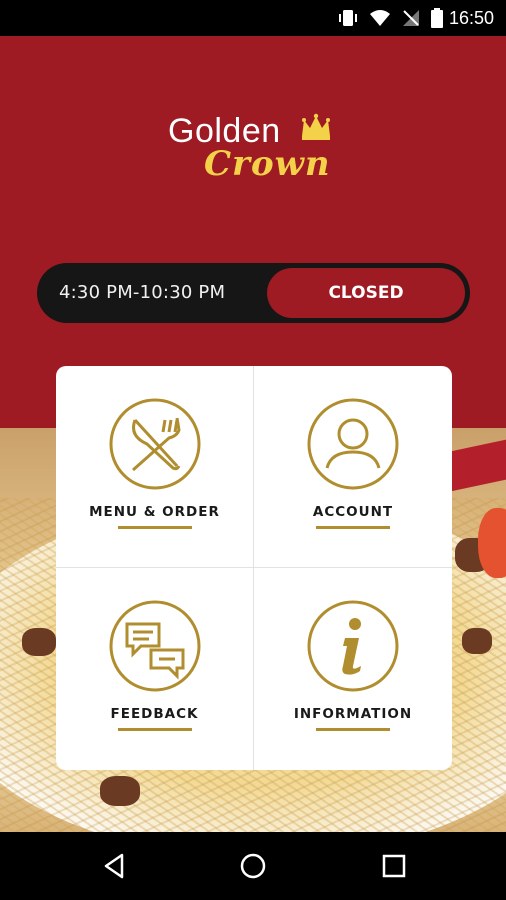 The width and height of the screenshot is (506, 900). Describe the element at coordinates (347, 18) in the screenshot. I see `vibrate-icon` at that location.